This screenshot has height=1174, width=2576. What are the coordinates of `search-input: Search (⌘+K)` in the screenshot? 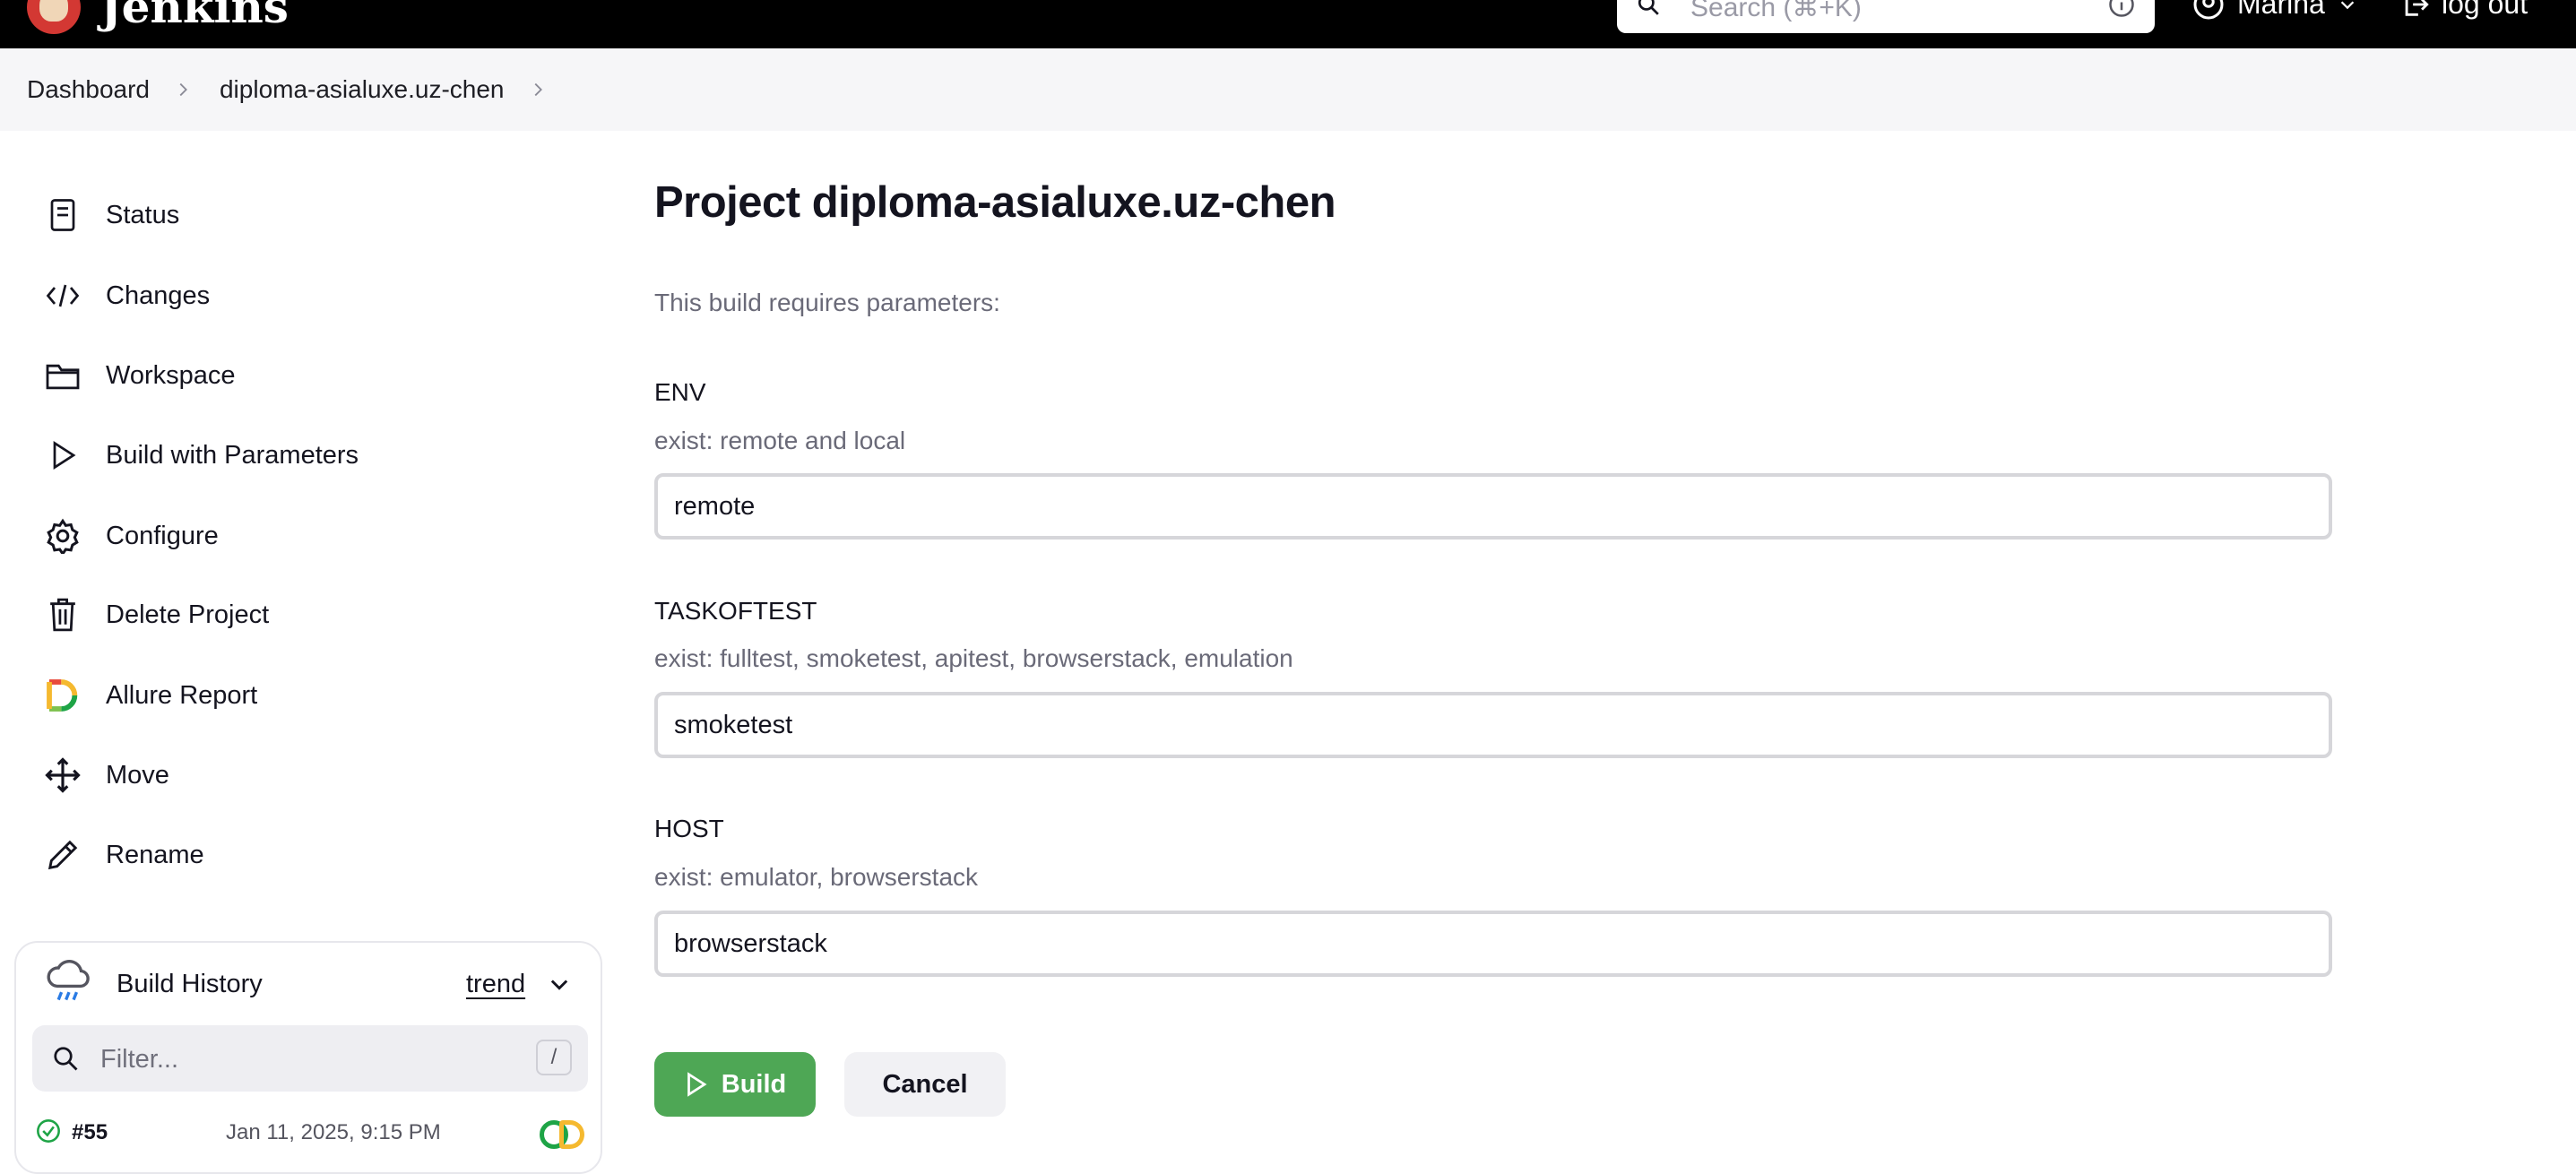 It's located at (1776, 11).